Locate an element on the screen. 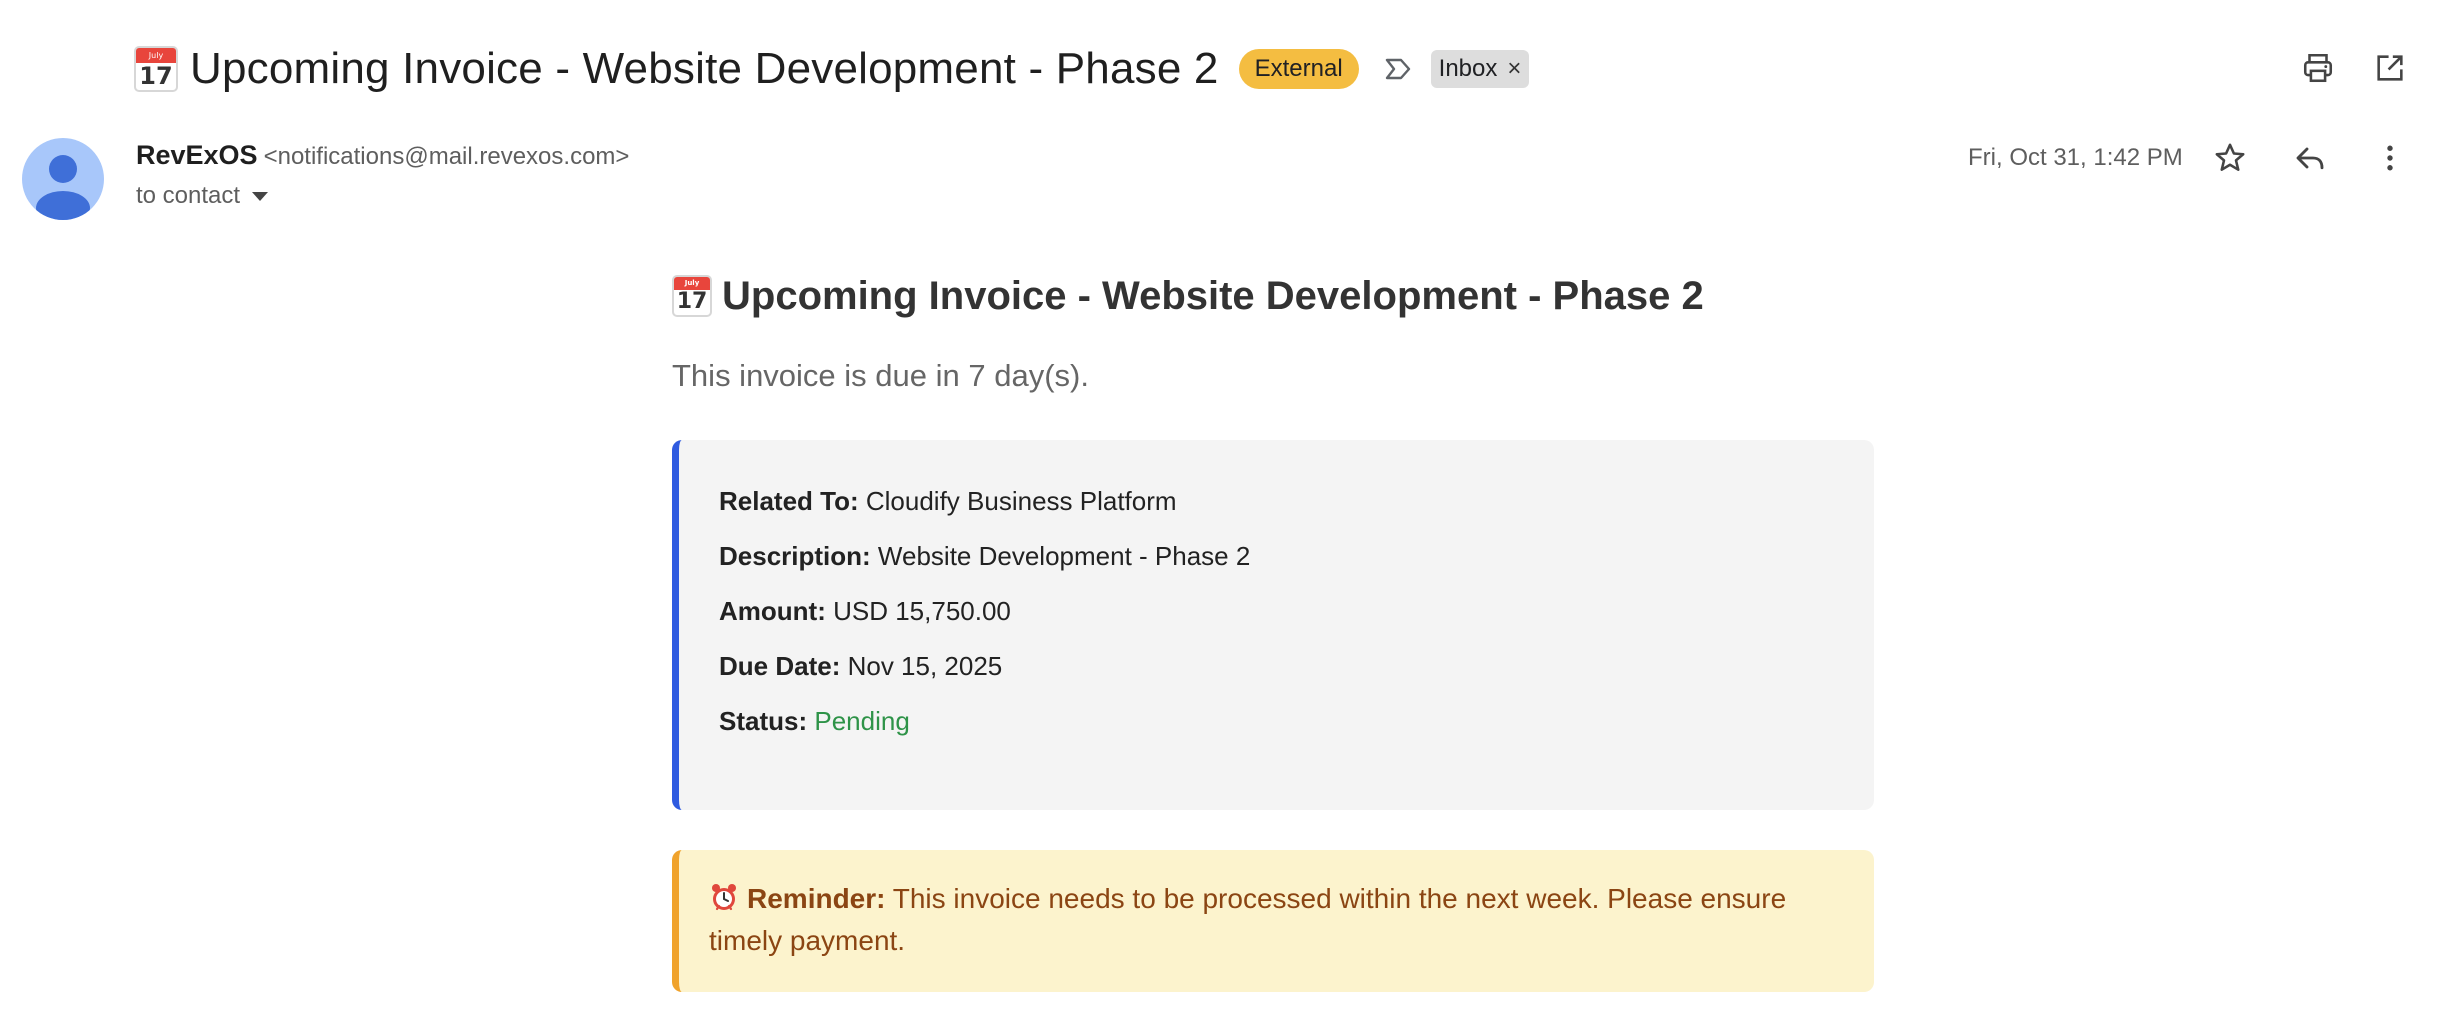 The image size is (2446, 1022). reminder-label: Reminder: is located at coordinates (816, 898).